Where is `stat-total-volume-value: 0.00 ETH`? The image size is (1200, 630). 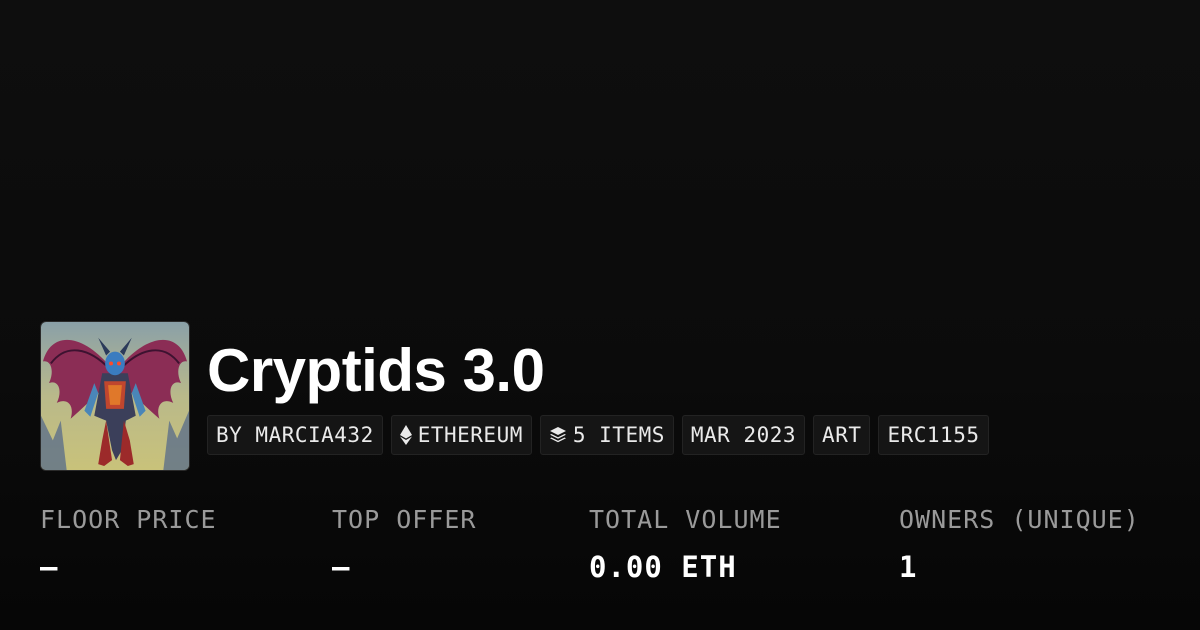
stat-total-volume-value: 0.00 ETH is located at coordinates (663, 567).